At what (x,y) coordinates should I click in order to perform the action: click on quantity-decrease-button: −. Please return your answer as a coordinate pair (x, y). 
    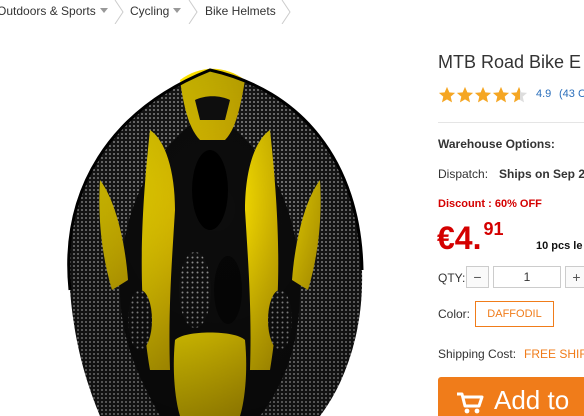
    Looking at the image, I should click on (477, 277).